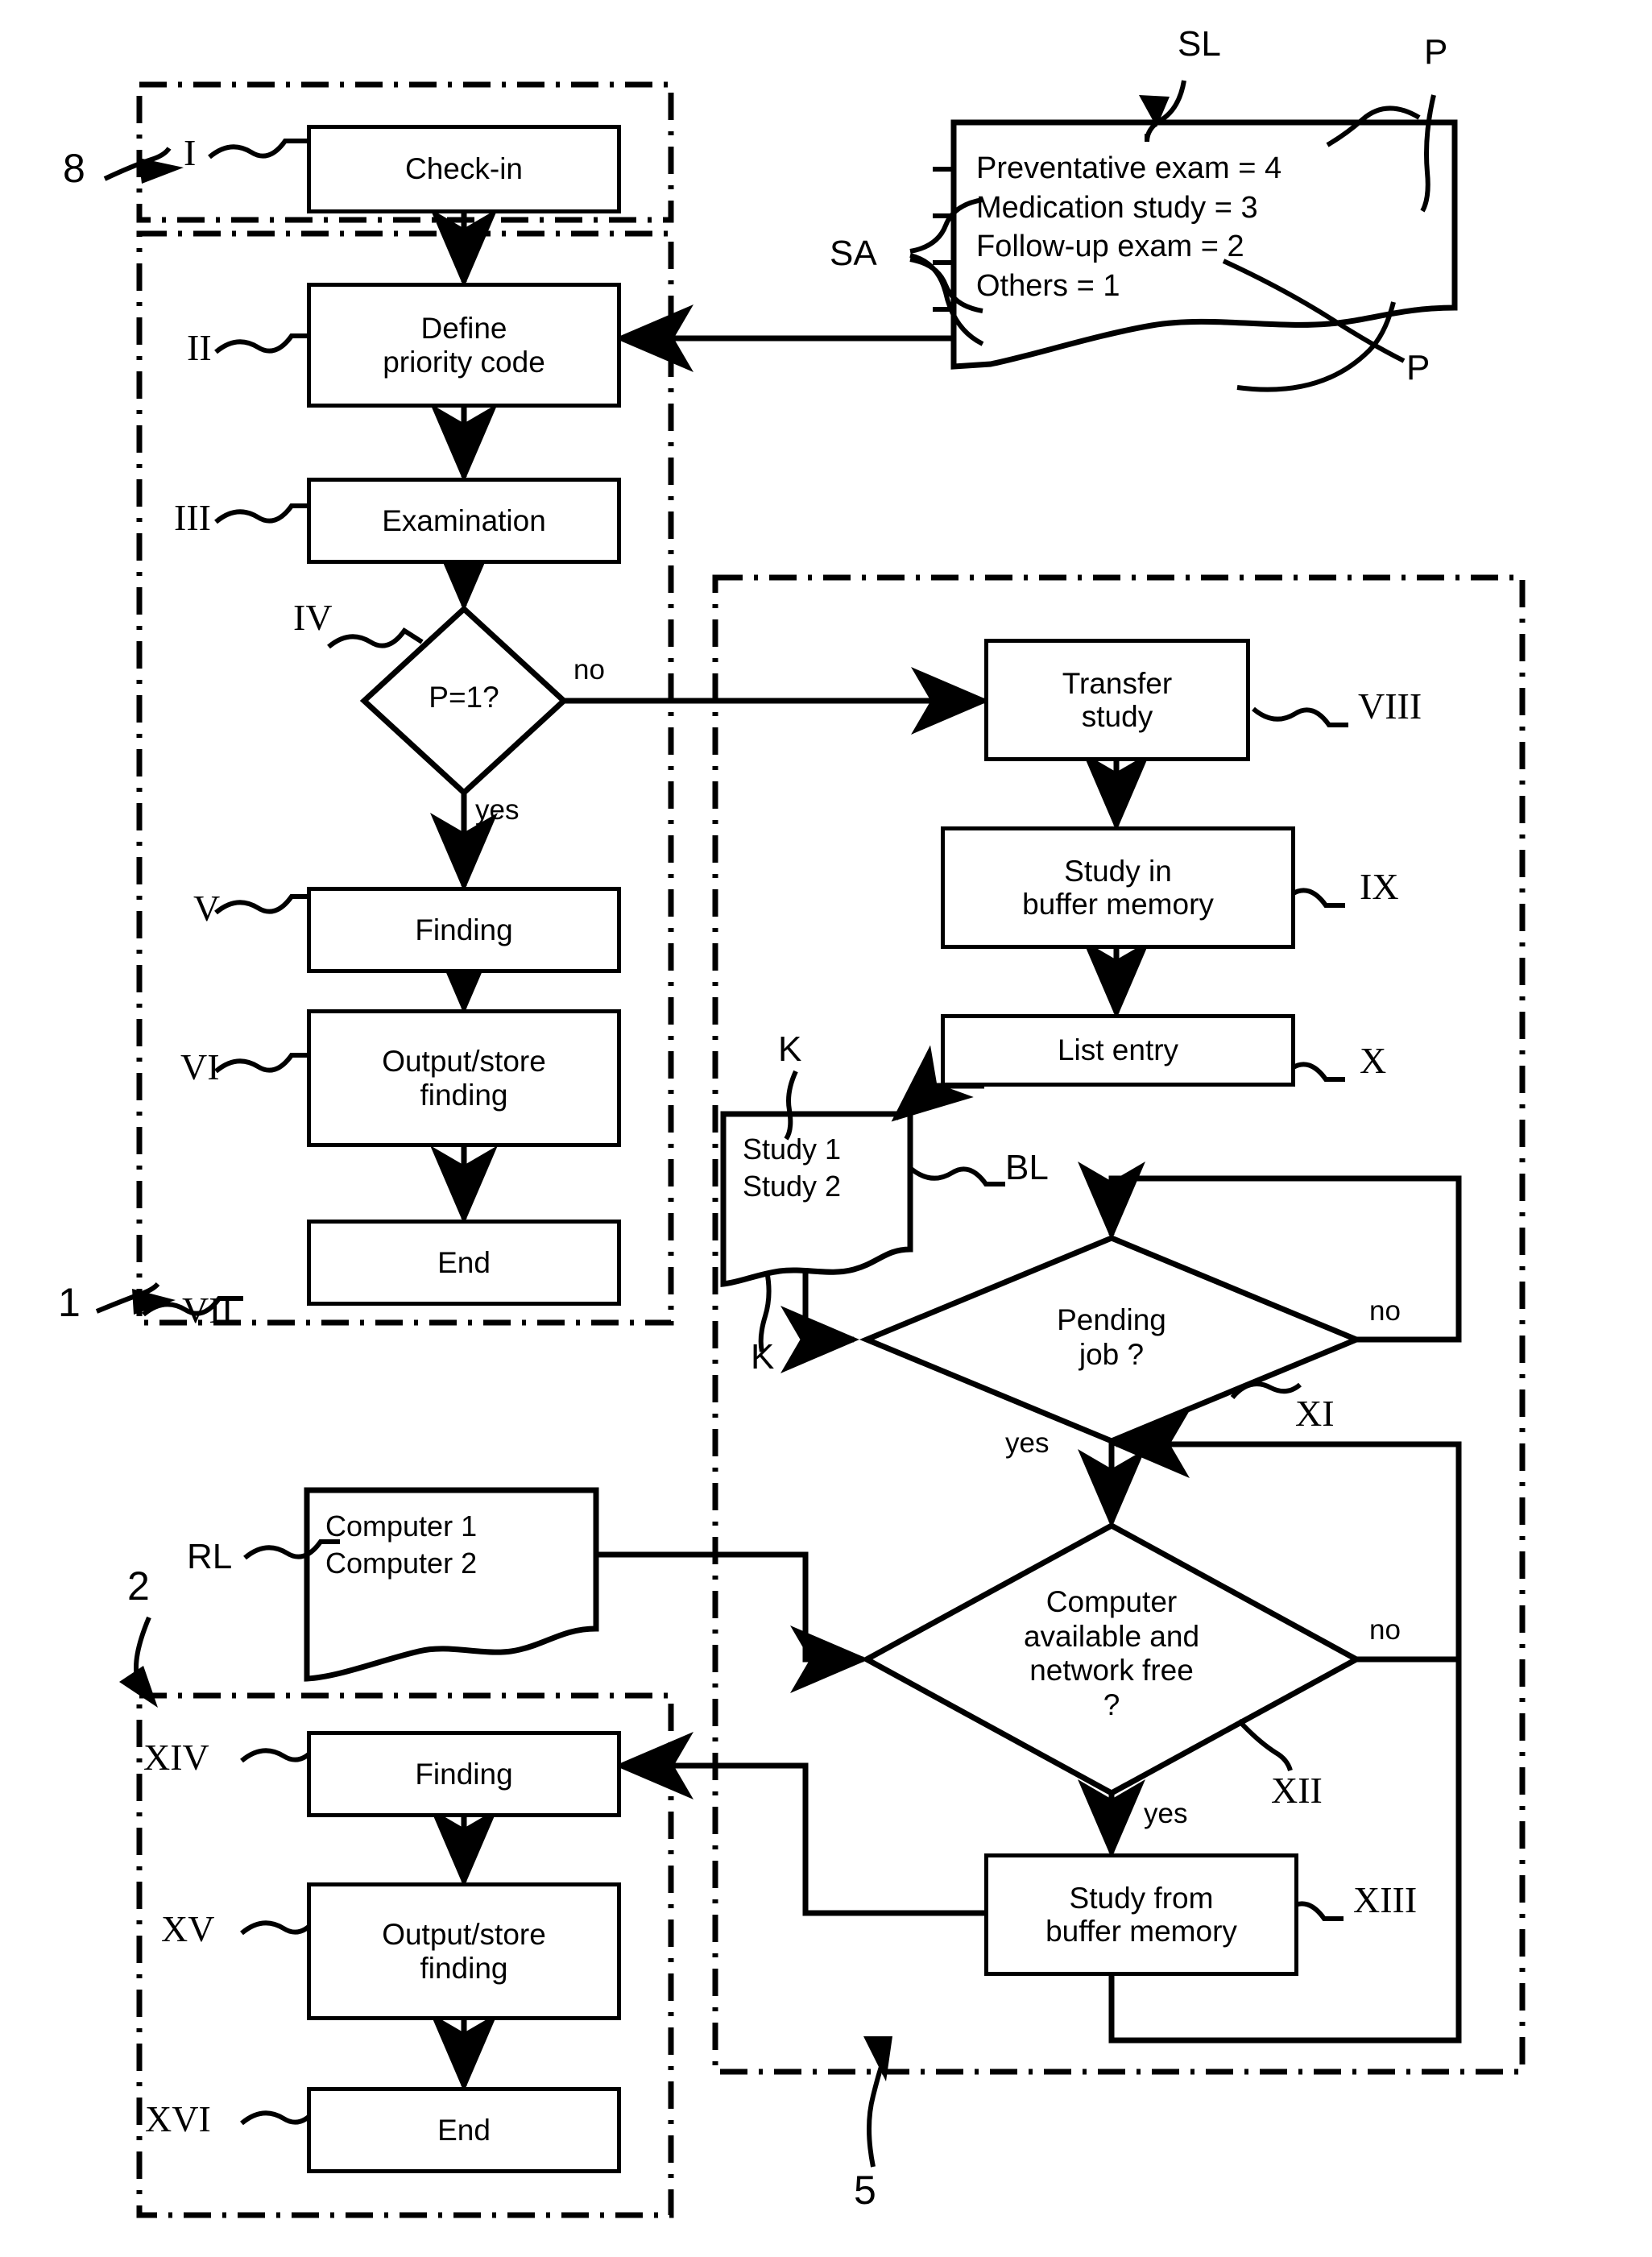 The image size is (1652, 2257). I want to click on ref-label-XV: XV, so click(188, 1928).